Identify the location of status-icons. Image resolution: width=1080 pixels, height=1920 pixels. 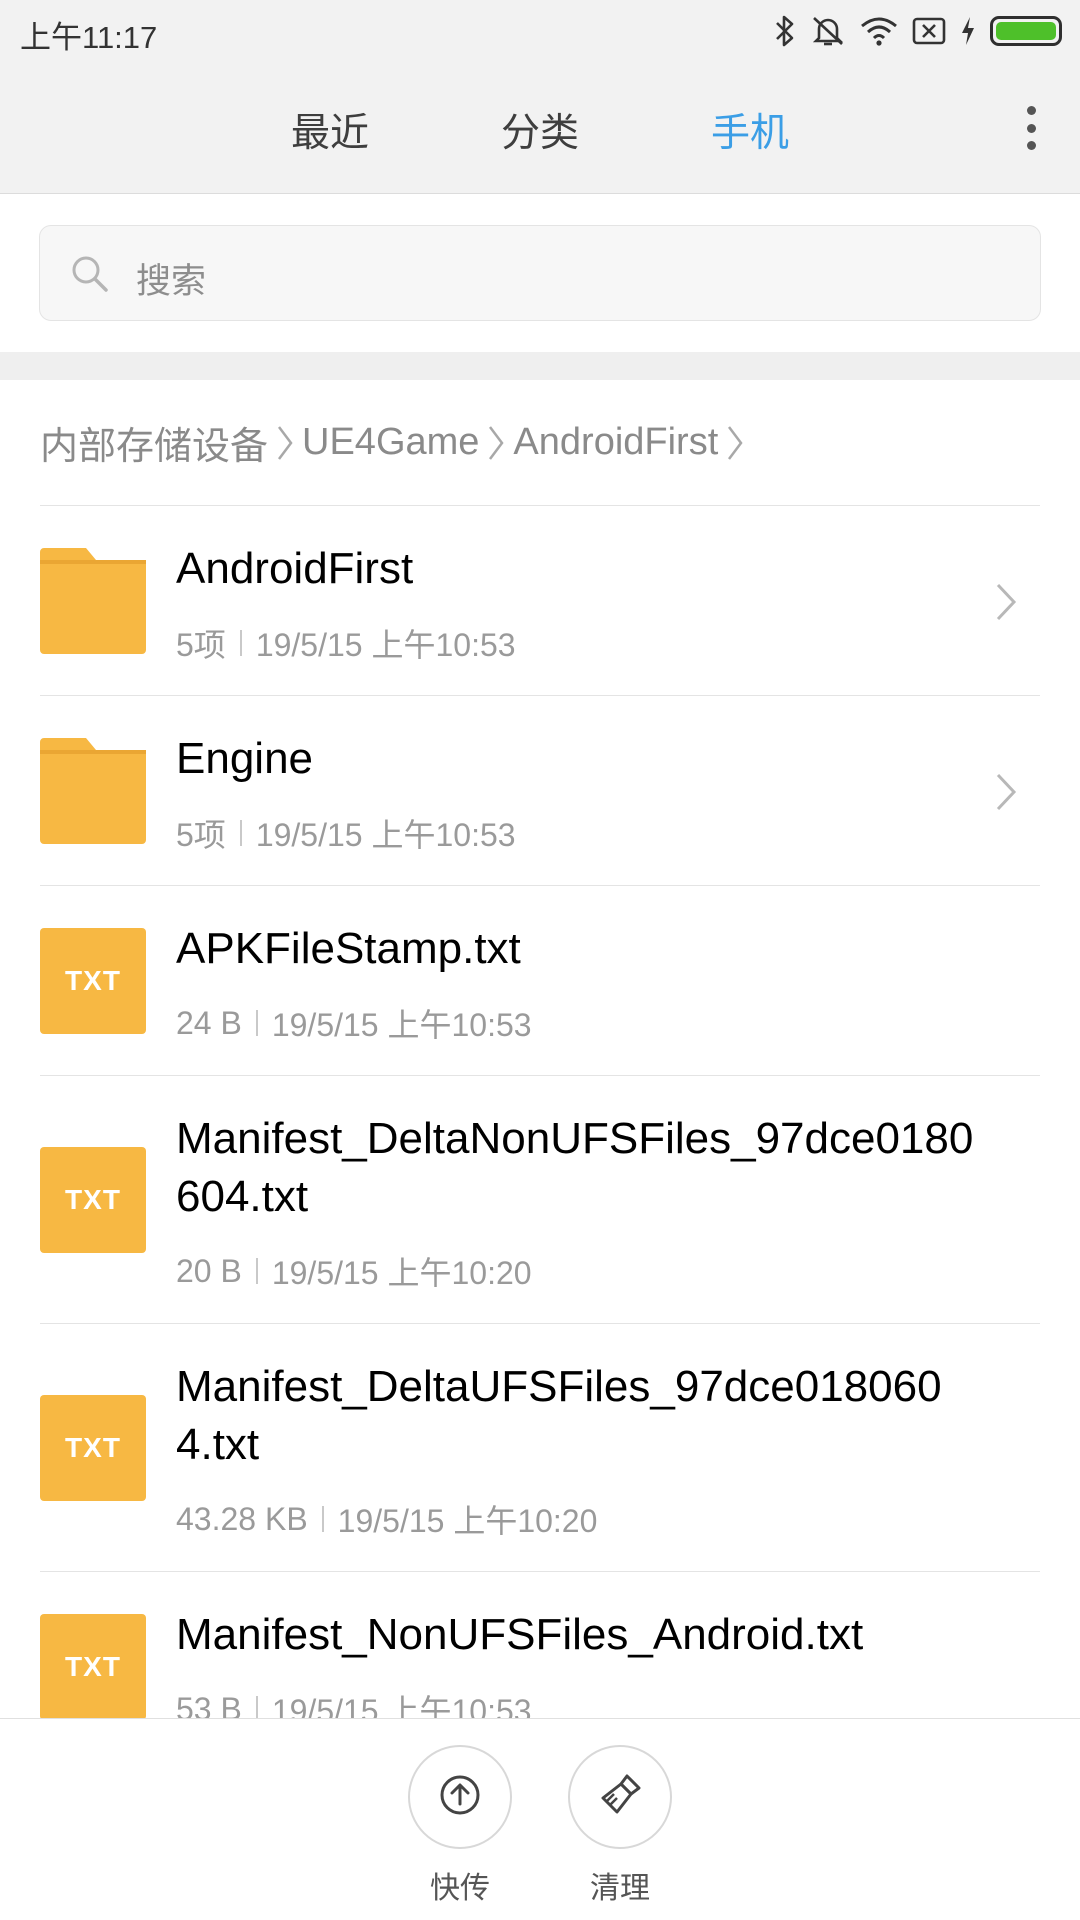
(918, 31).